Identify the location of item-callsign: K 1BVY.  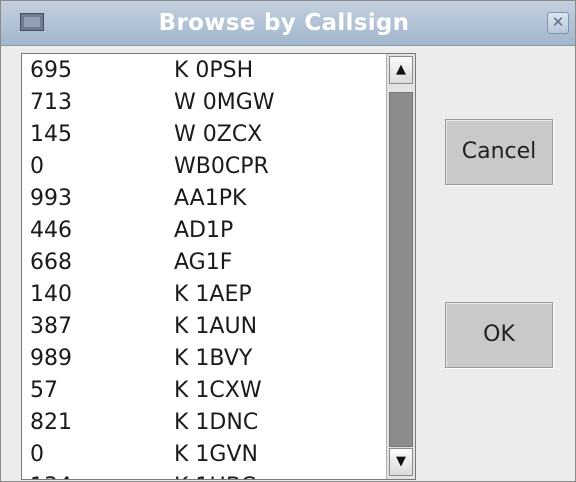
(213, 358).